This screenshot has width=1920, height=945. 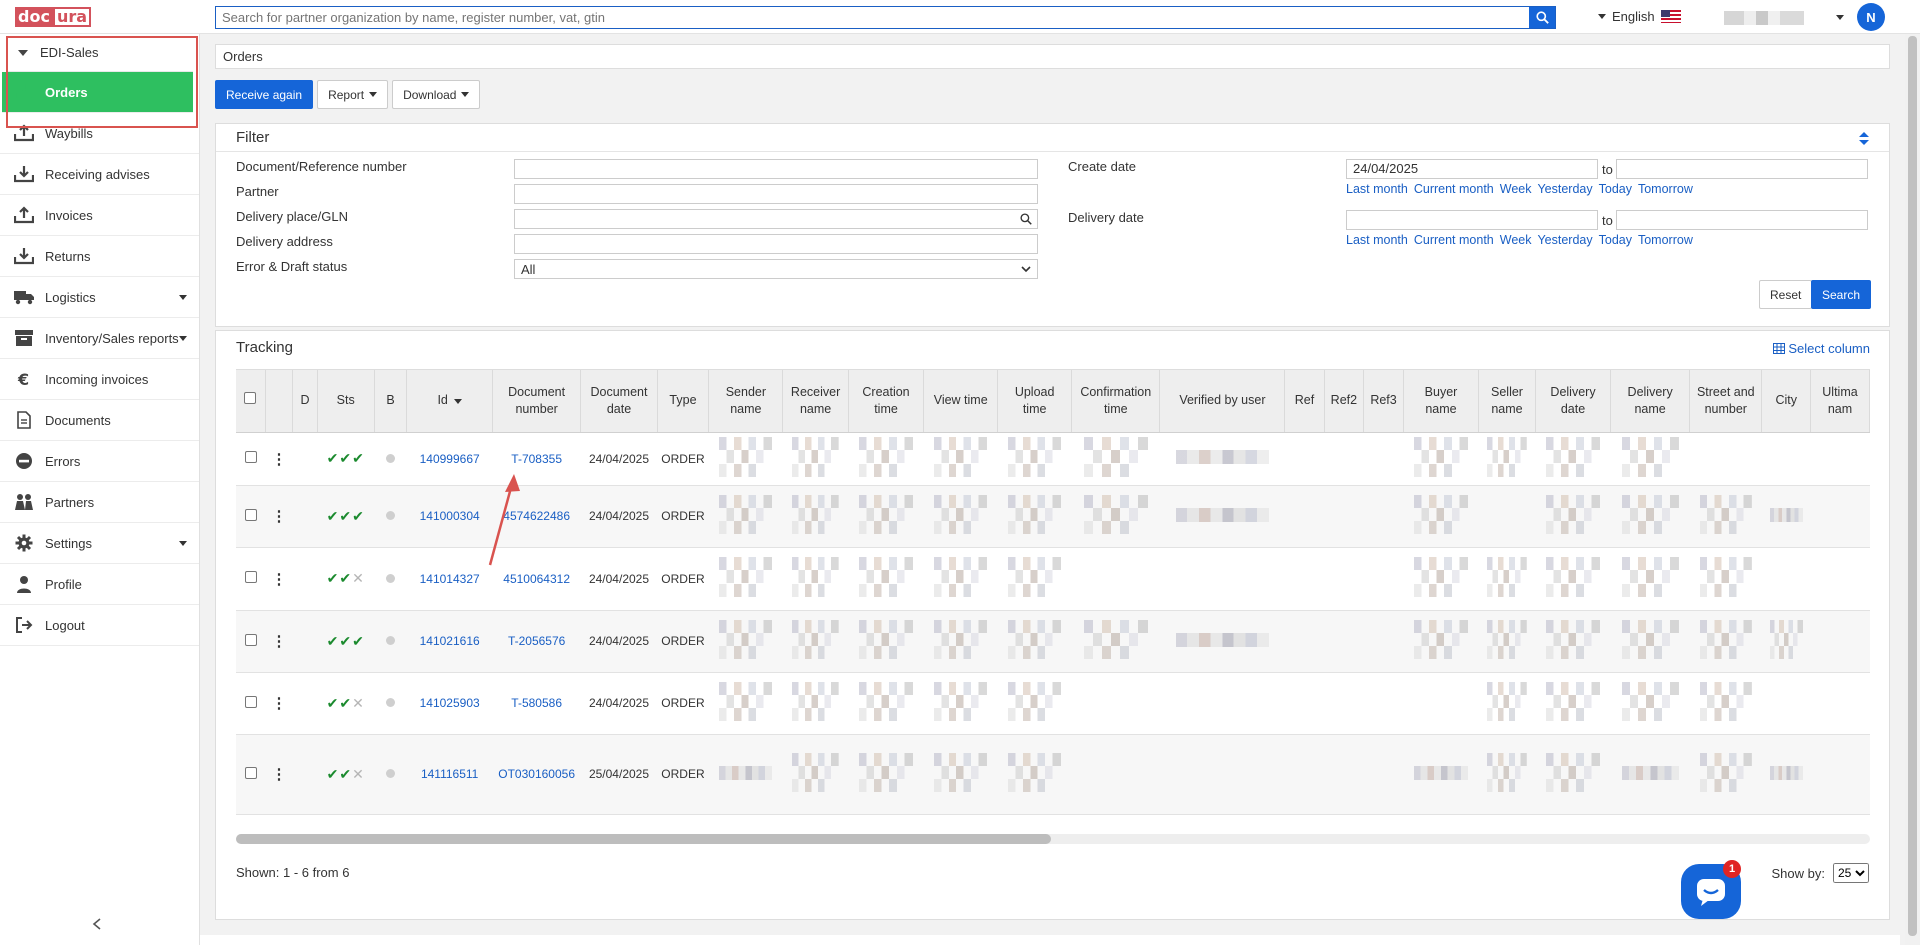 I want to click on sort-toggle-icon, so click(x=1864, y=138).